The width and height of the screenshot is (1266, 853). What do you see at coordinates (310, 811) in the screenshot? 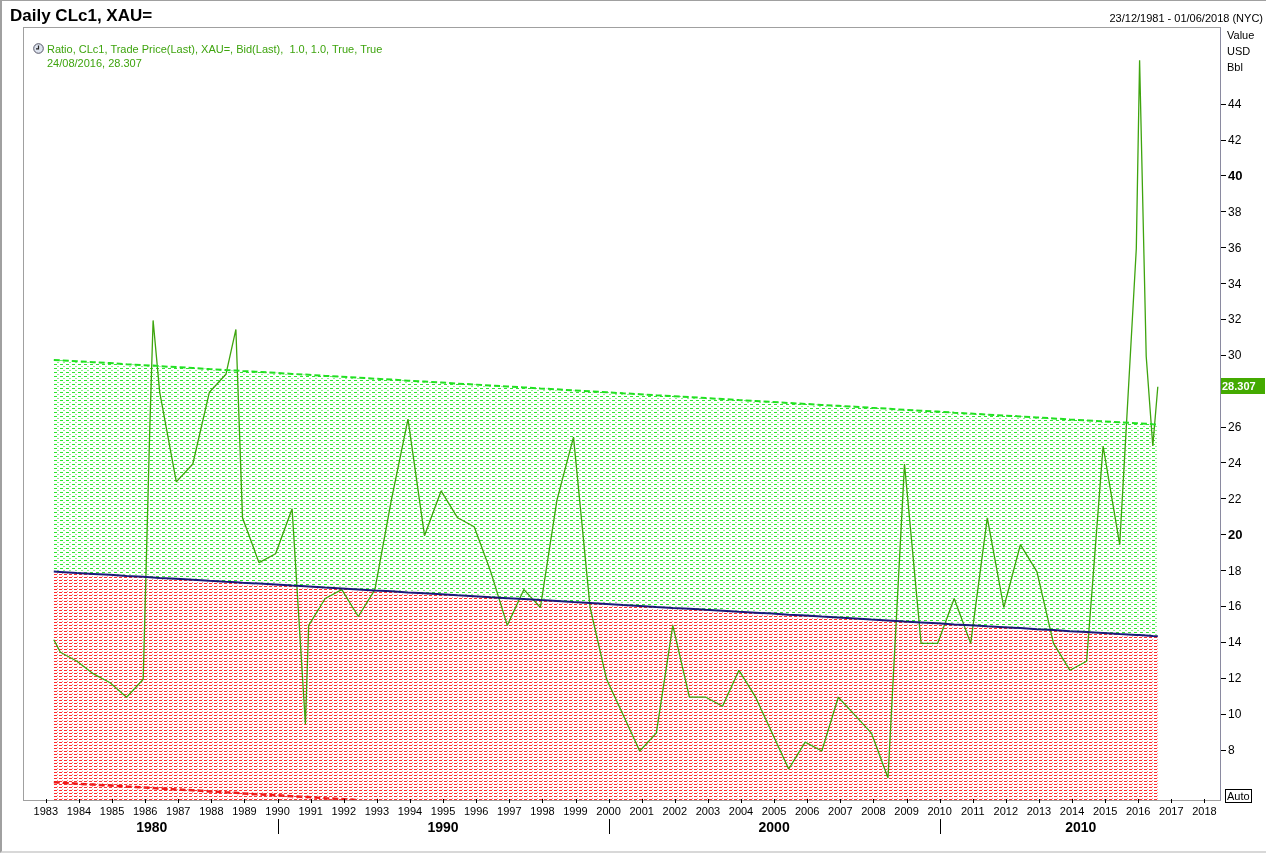
I see `x-axis-label: 1991` at bounding box center [310, 811].